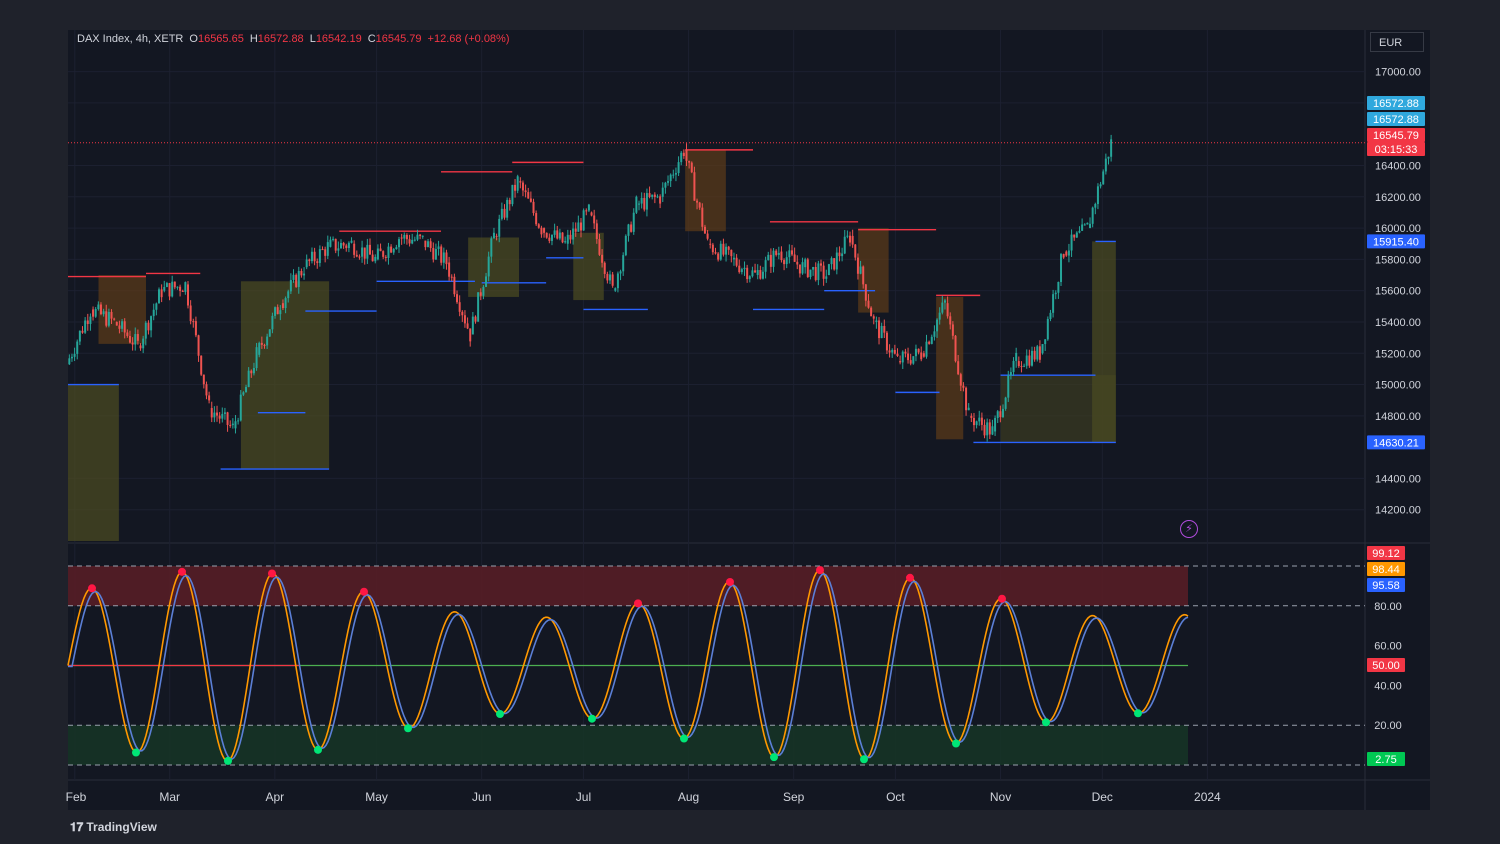  Describe the element at coordinates (1398, 386) in the screenshot. I see `price-tick-label: 15000.00` at that location.